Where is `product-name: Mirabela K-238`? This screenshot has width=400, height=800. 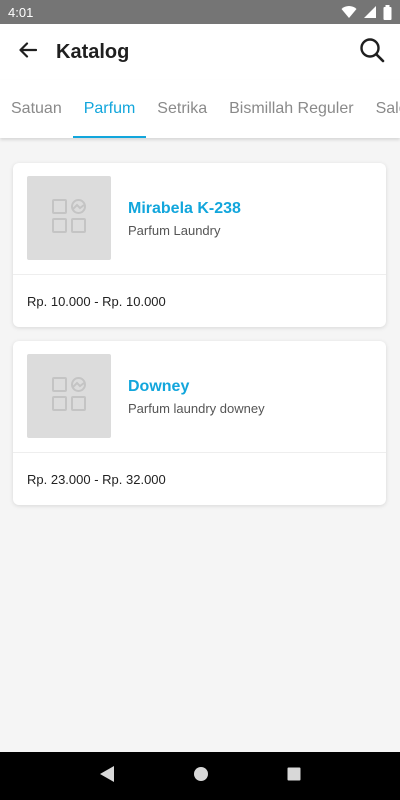
product-name: Mirabela K-238 is located at coordinates (184, 208).